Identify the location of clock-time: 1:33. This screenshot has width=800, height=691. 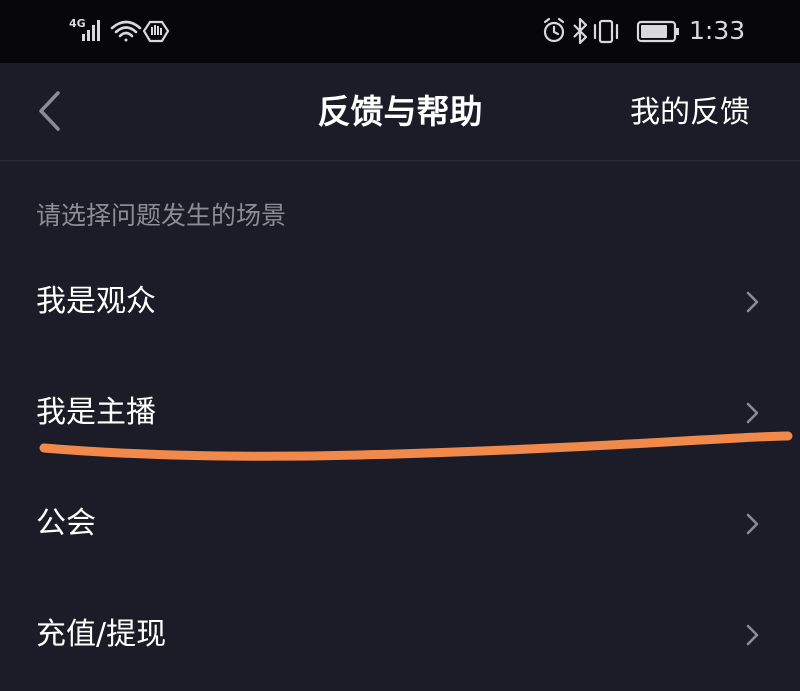
(717, 30).